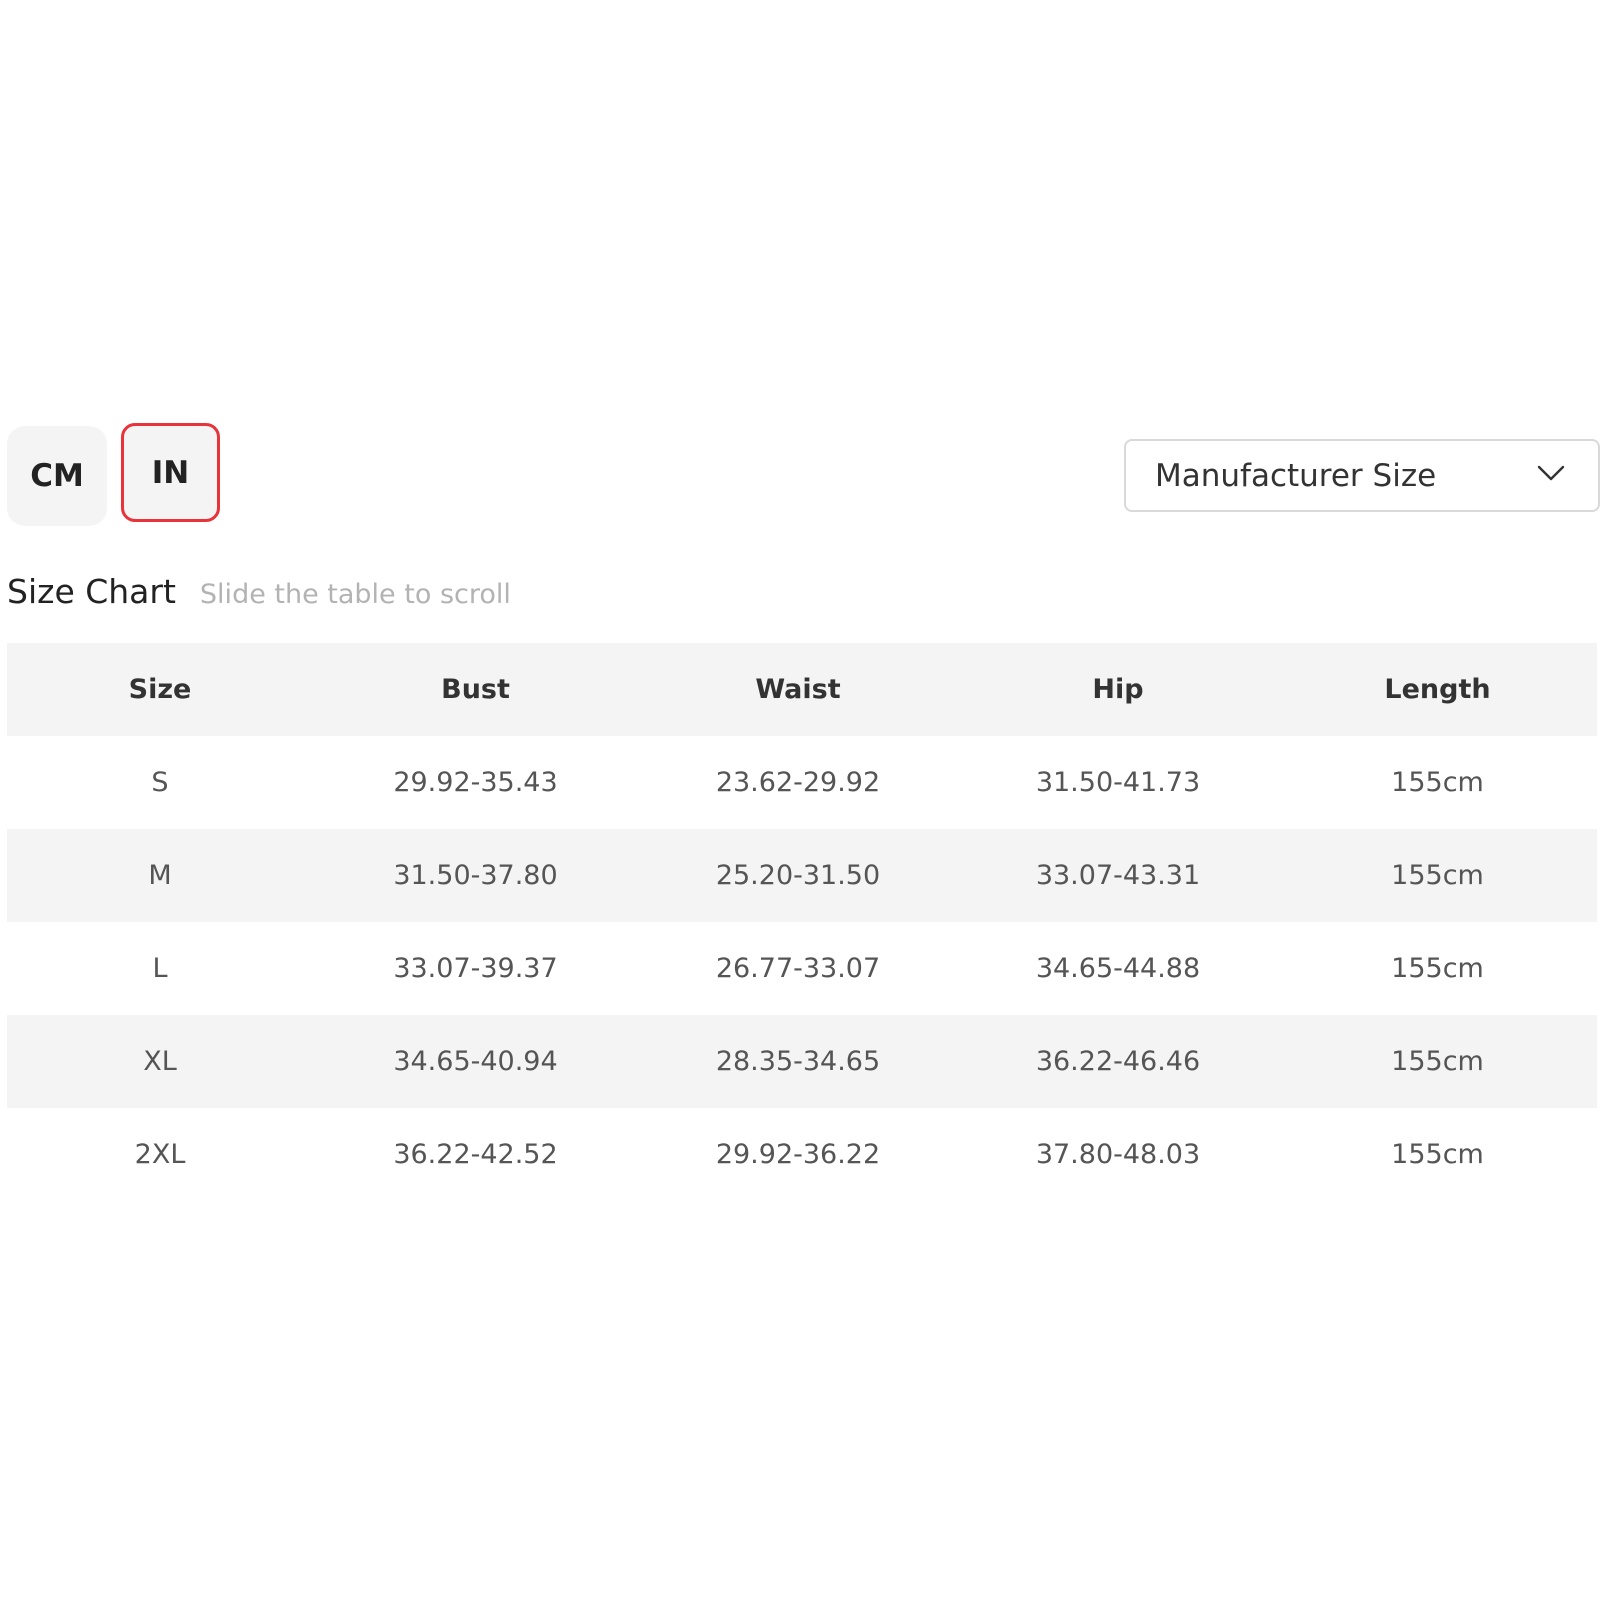  Describe the element at coordinates (160, 782) in the screenshot. I see `table-cell: S` at that location.